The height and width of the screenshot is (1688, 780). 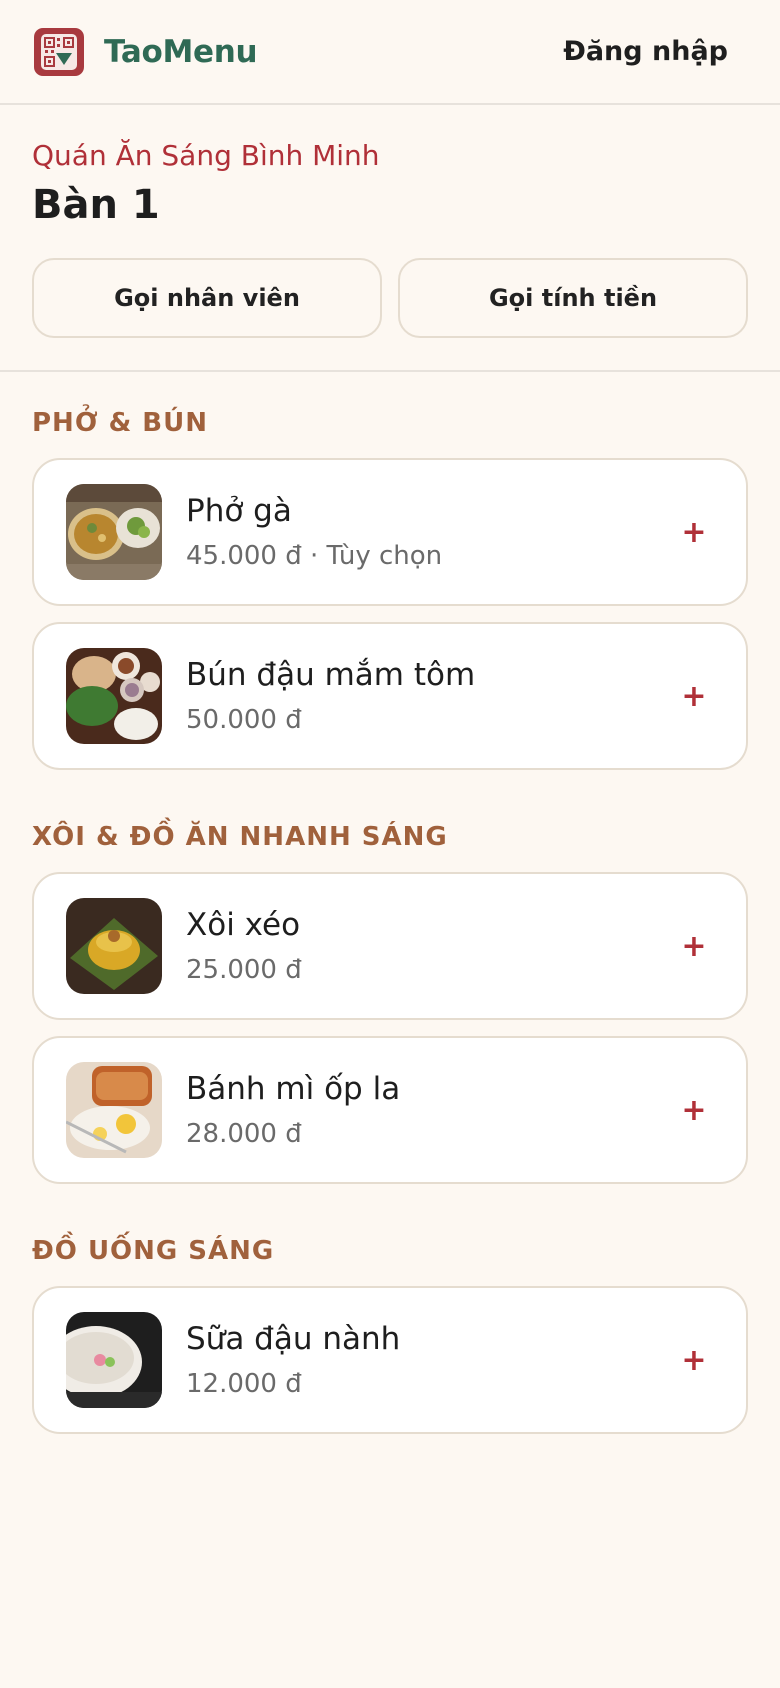 What do you see at coordinates (207, 298) in the screenshot?
I see `call-staff-button: Gọi nhân viên` at bounding box center [207, 298].